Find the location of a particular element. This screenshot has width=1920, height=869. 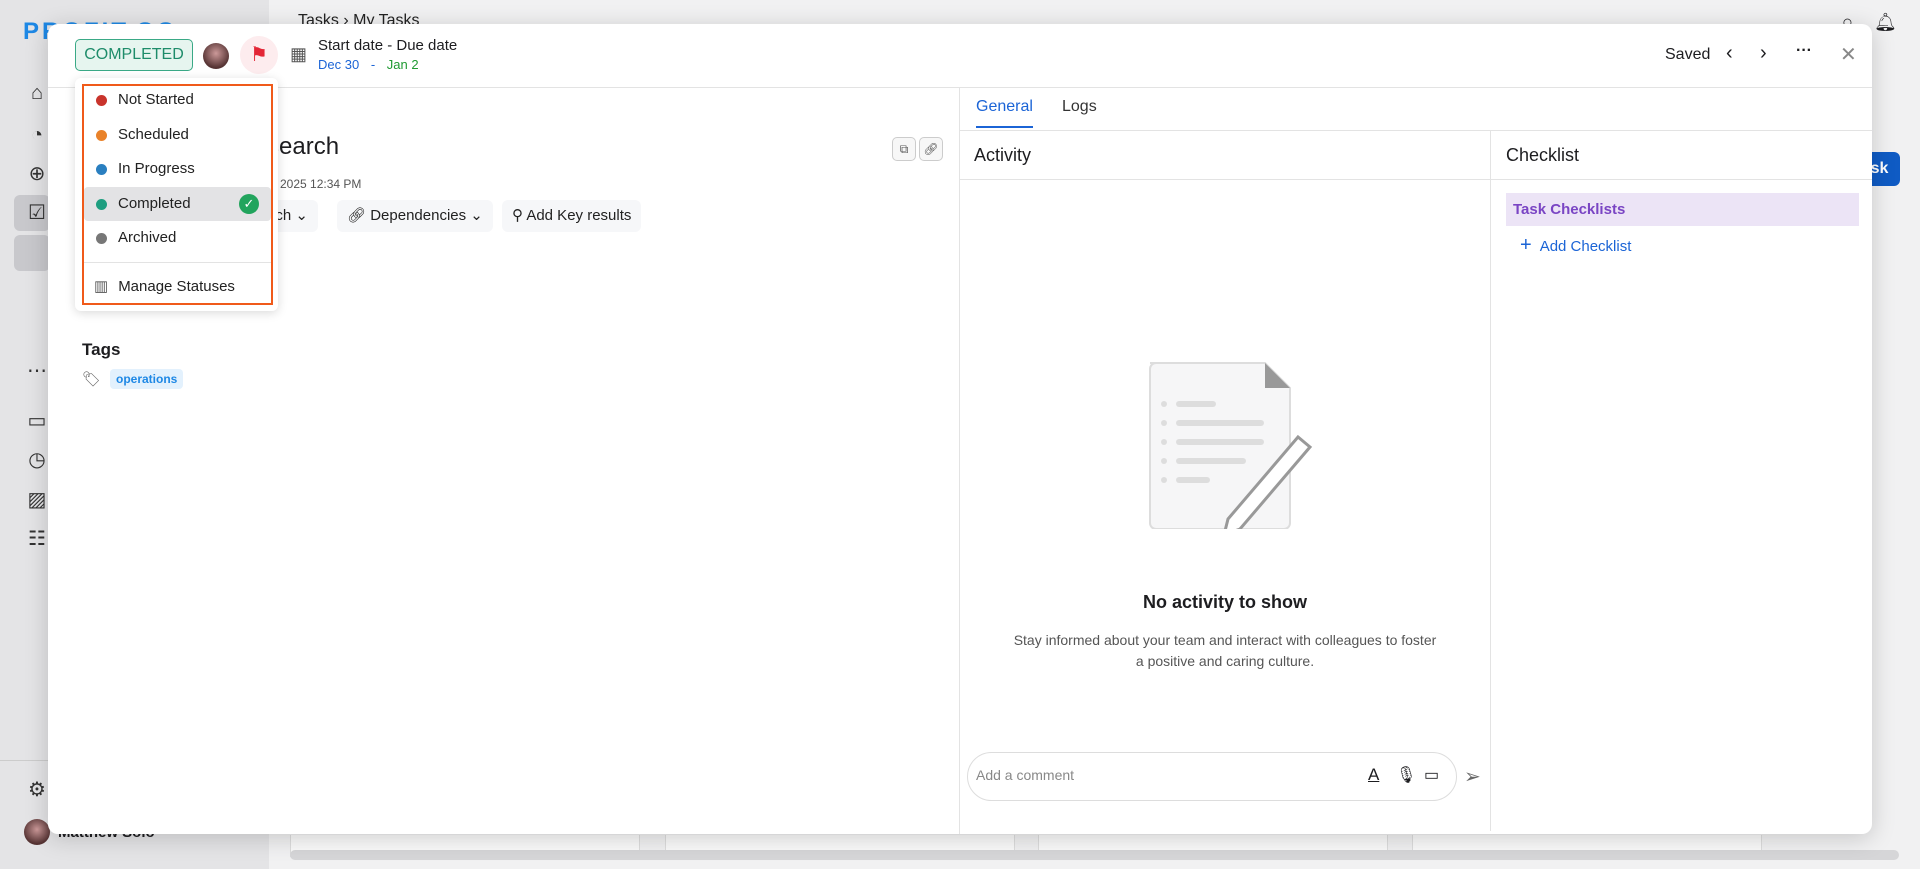

settings-icon: ⚙ is located at coordinates (37, 790).